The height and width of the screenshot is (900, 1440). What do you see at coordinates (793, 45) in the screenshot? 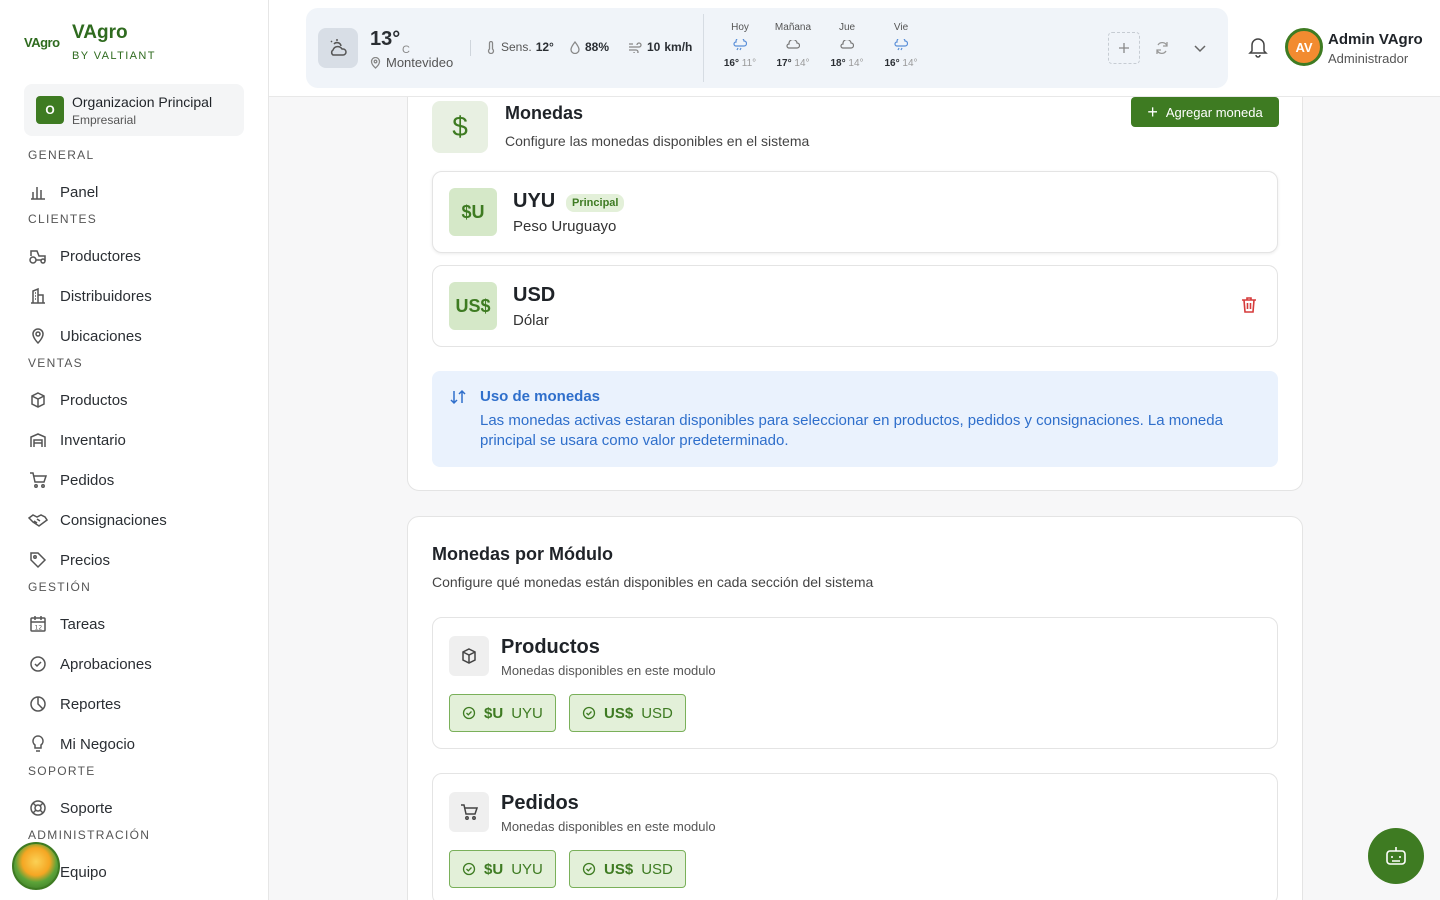
I see `forecast-day: Mañana 17° 14°` at bounding box center [793, 45].